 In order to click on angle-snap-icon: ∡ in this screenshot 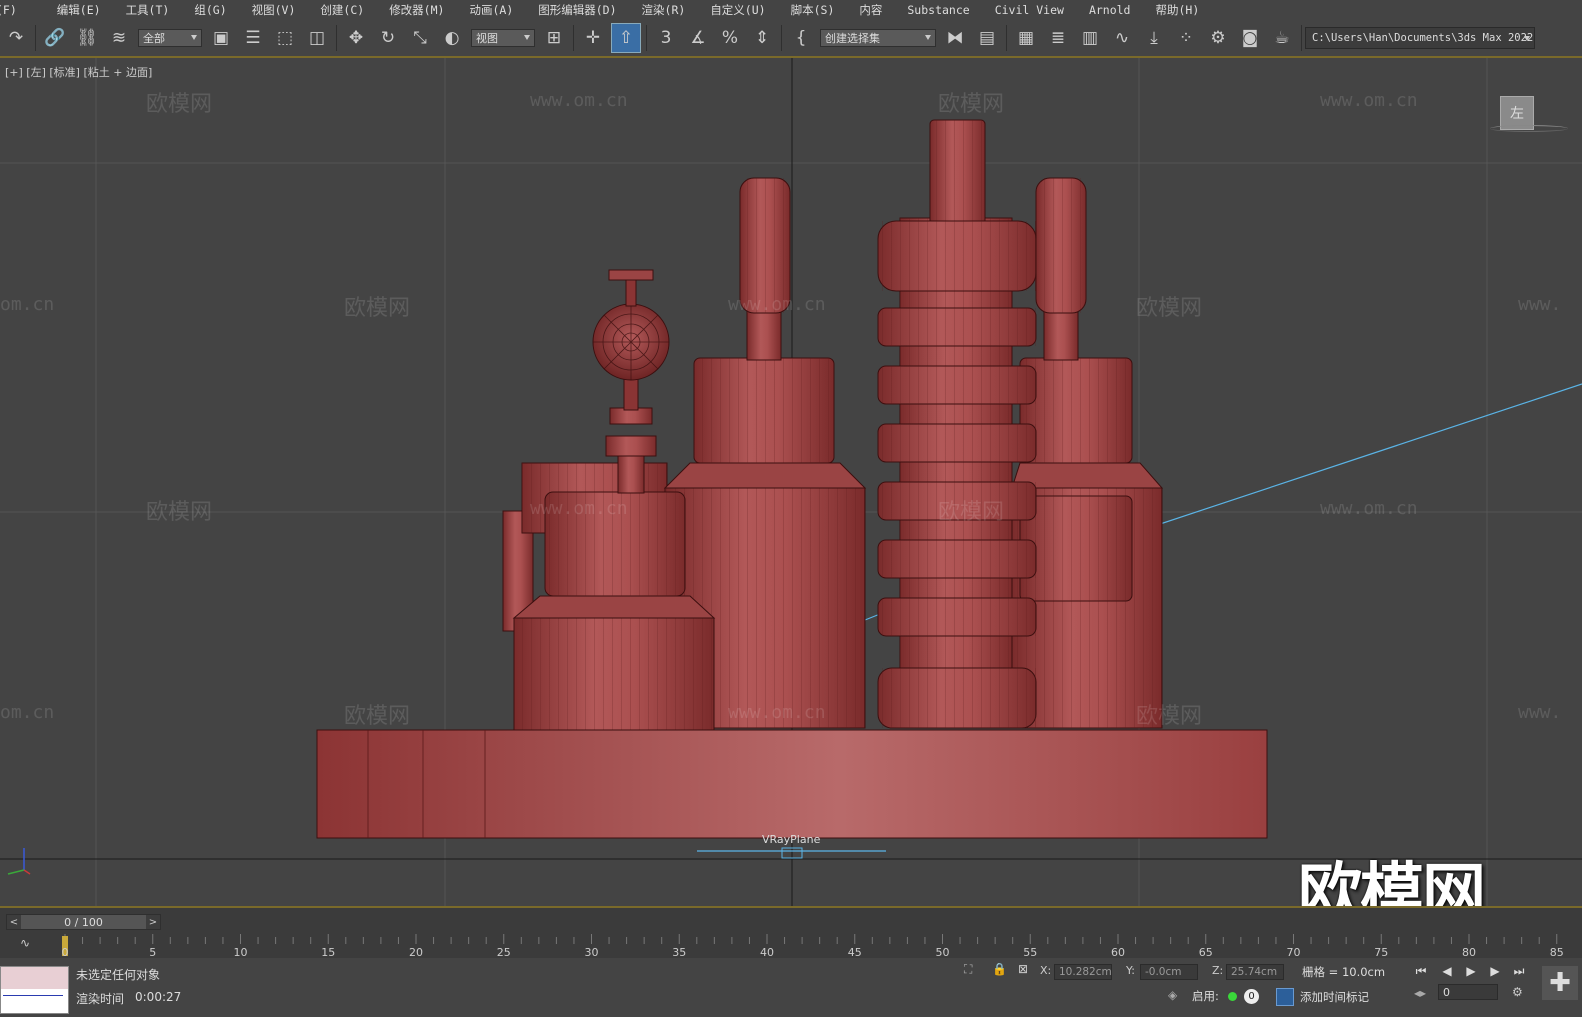, I will do `click(698, 38)`.